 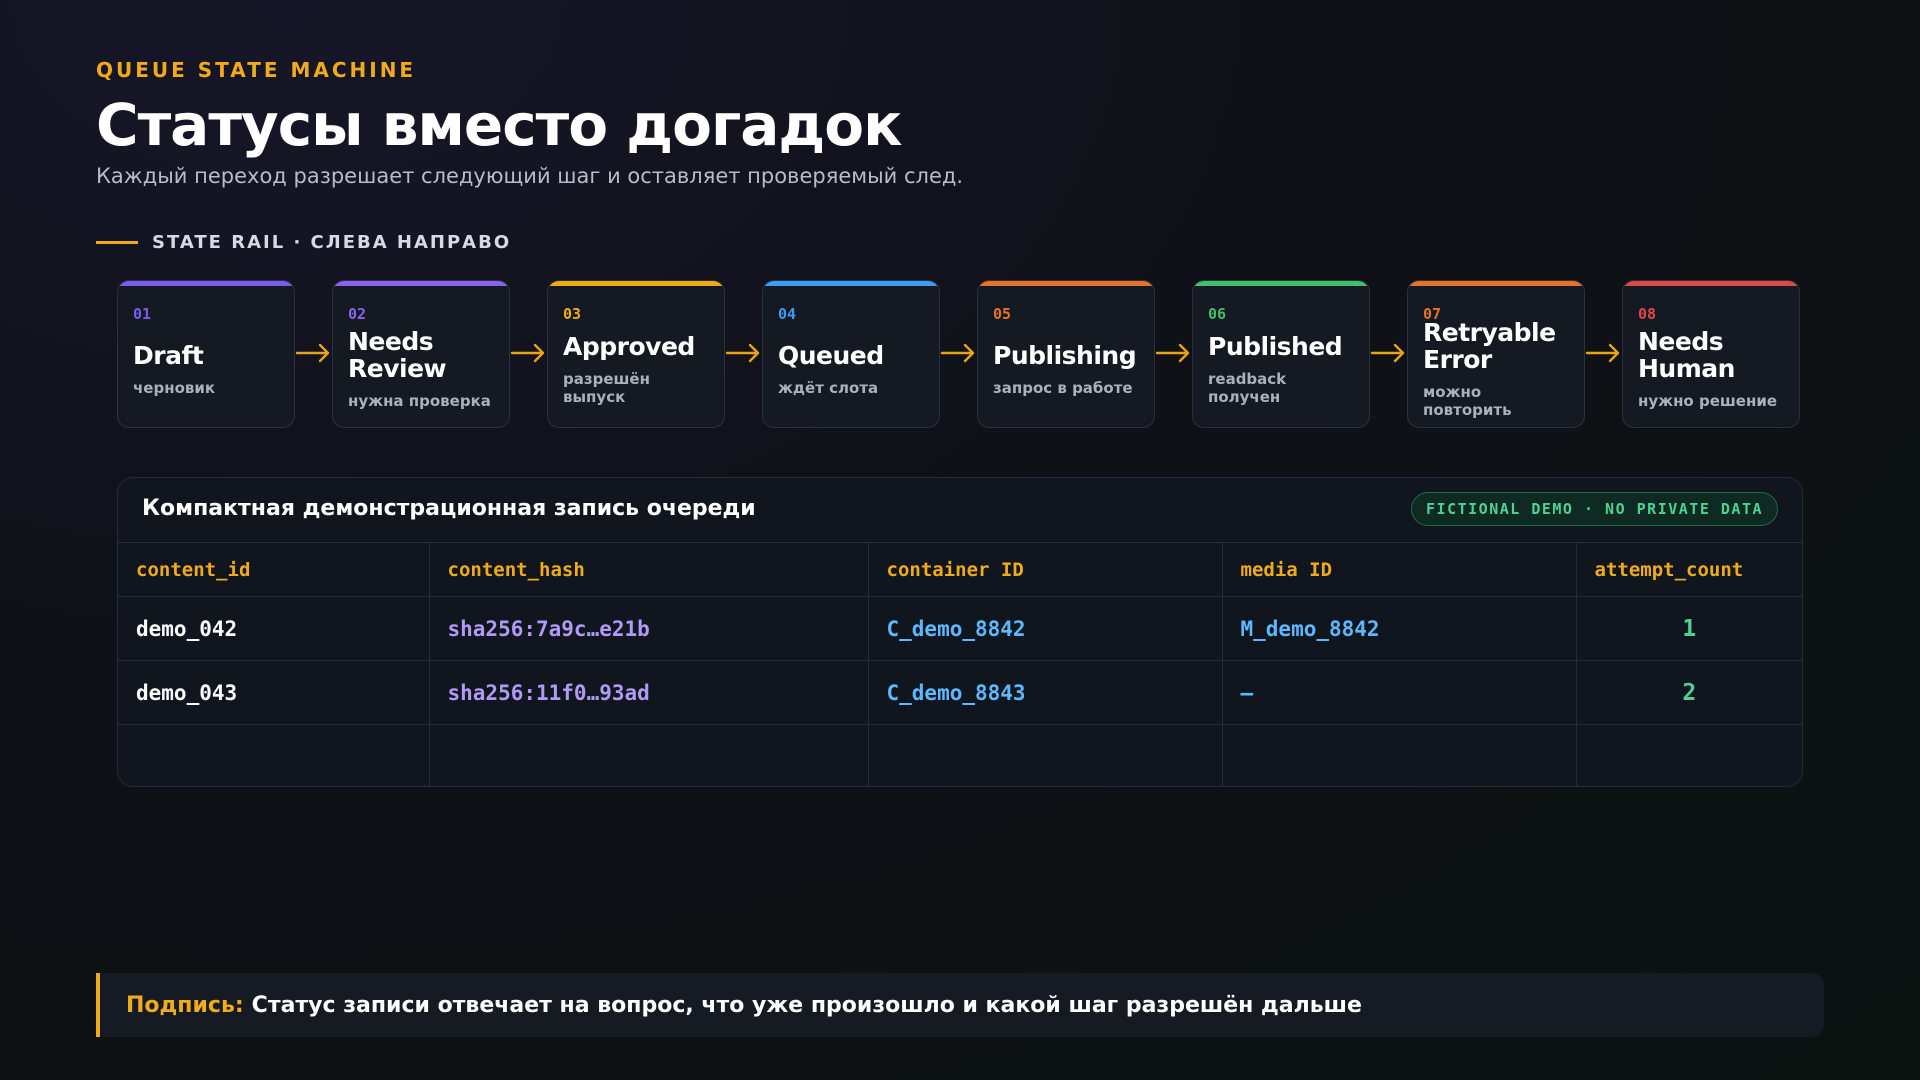 I want to click on rail-label-text: STATE RAIL · СЛЕВА НАПРАВО, so click(x=332, y=242).